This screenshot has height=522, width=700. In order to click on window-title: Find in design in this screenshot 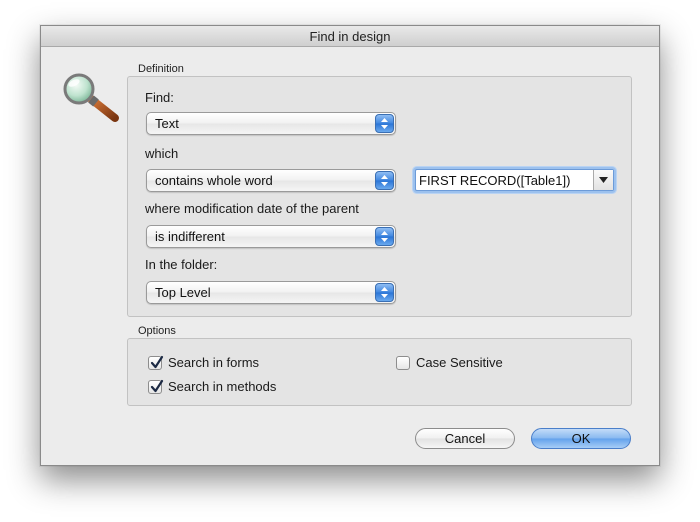, I will do `click(350, 36)`.